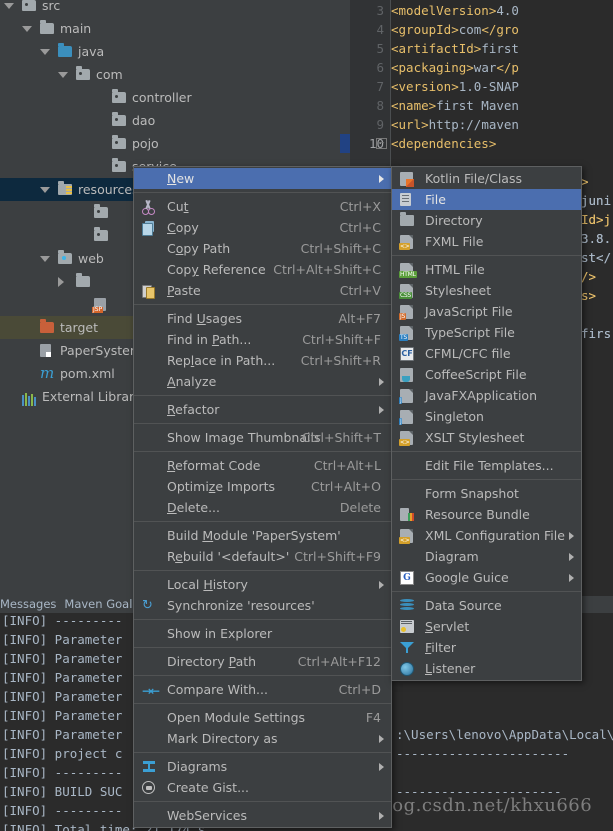 The image size is (613, 831). What do you see at coordinates (373, 717) in the screenshot?
I see `menu-item-shortcut: F4` at bounding box center [373, 717].